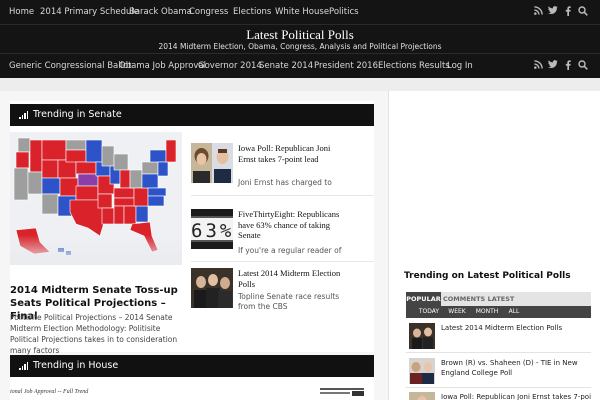  Describe the element at coordinates (290, 250) in the screenshot. I see `story-excerpt: If you're a regular reader of` at that location.